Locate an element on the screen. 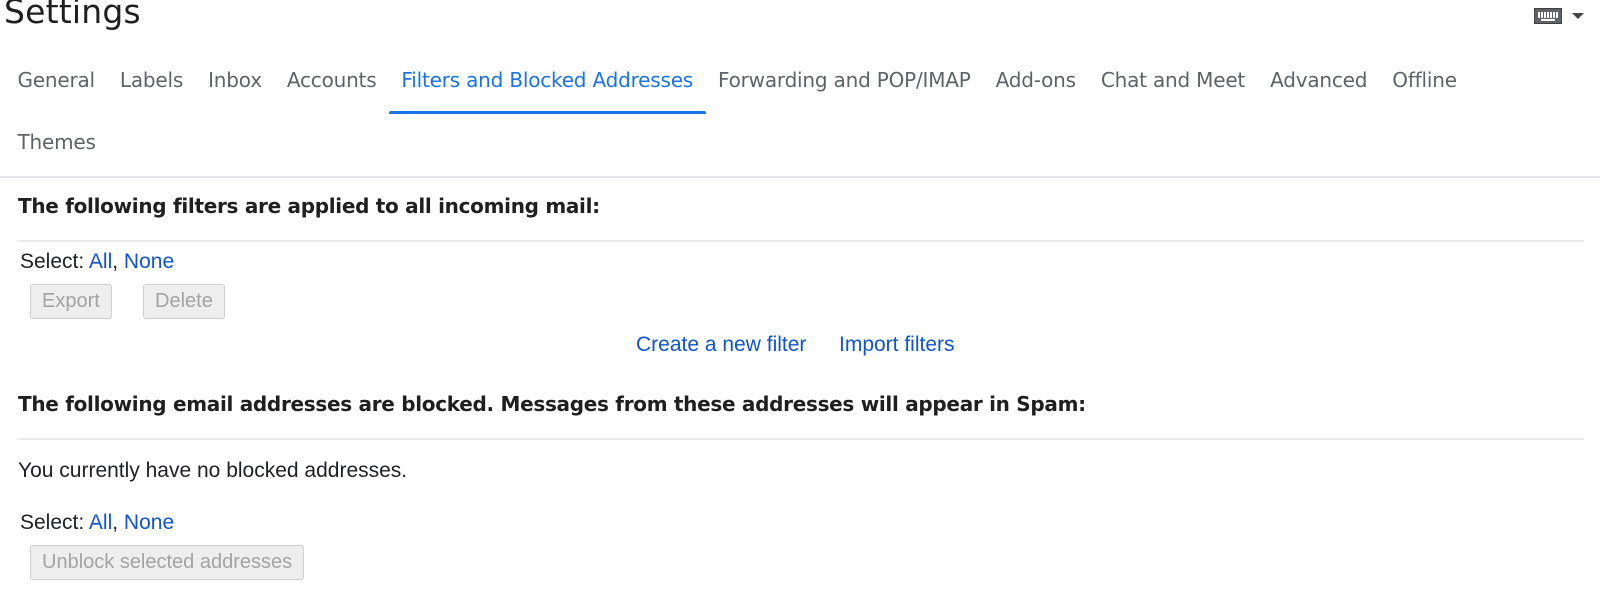  caret-down-icon is located at coordinates (1578, 16).